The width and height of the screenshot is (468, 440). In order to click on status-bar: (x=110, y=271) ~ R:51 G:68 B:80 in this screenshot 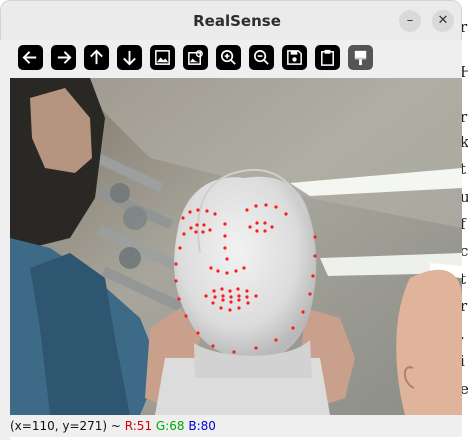, I will do `click(236, 426)`.